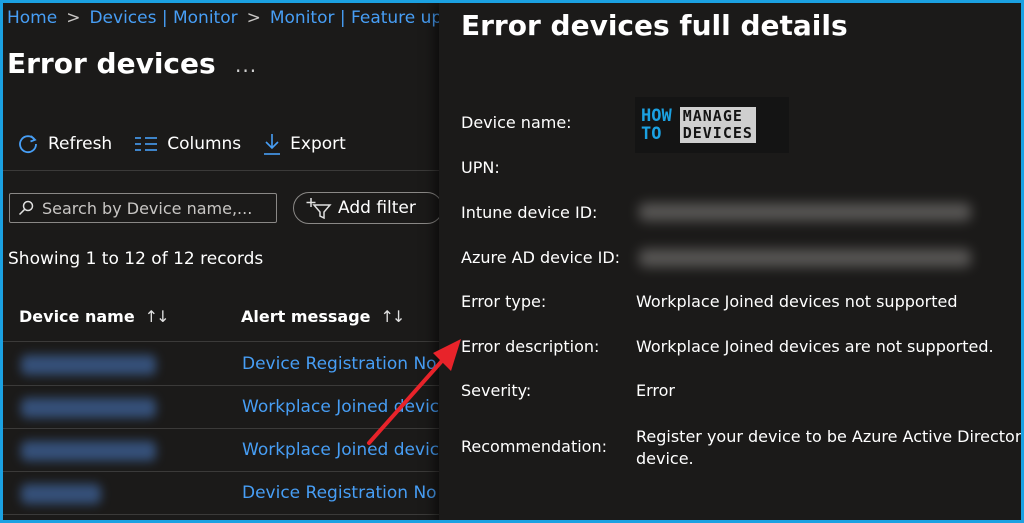 Image resolution: width=1024 pixels, height=523 pixels. Describe the element at coordinates (805, 258) in the screenshot. I see `redacted-azure-ad-device-id` at that location.